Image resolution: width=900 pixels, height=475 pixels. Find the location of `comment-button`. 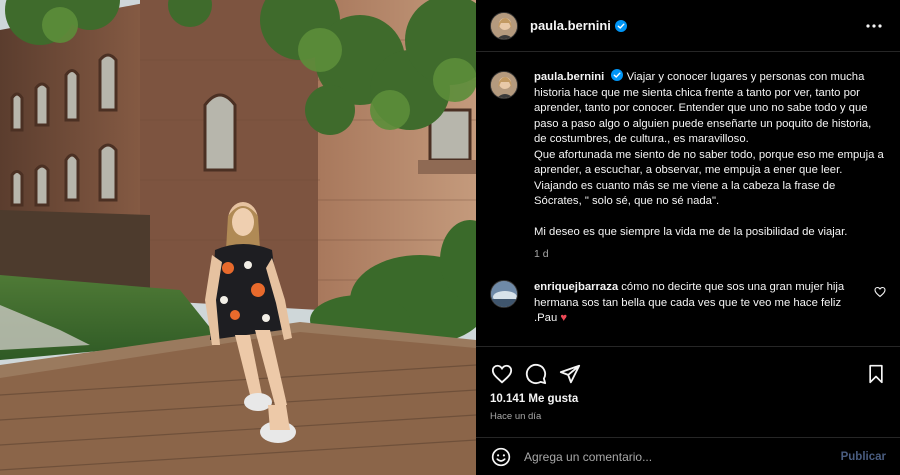

comment-button is located at coordinates (536, 374).